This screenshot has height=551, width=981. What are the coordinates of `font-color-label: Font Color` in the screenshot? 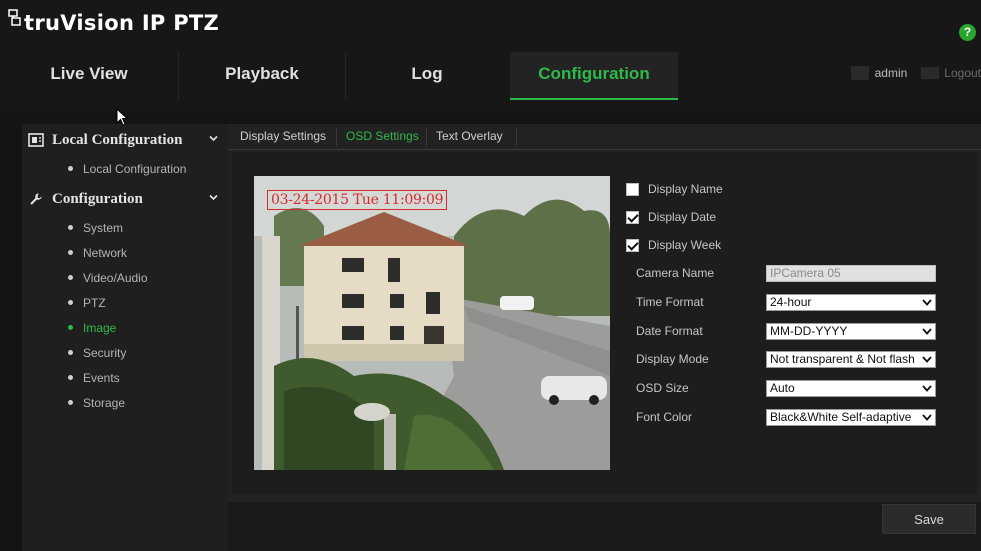 It's located at (664, 417).